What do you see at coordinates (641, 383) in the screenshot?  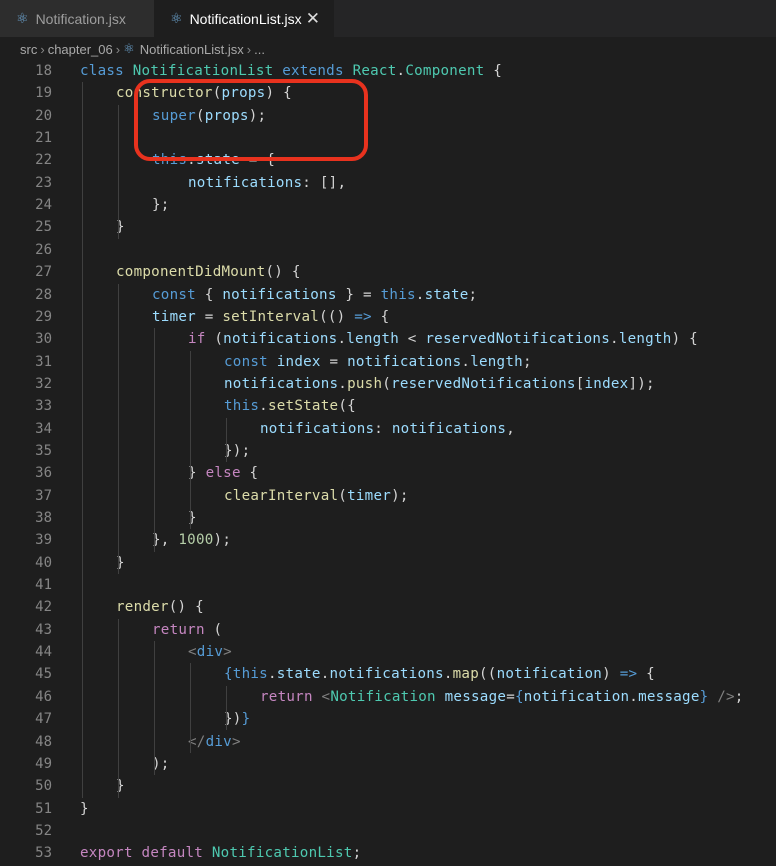 I see `code-token: ]);` at bounding box center [641, 383].